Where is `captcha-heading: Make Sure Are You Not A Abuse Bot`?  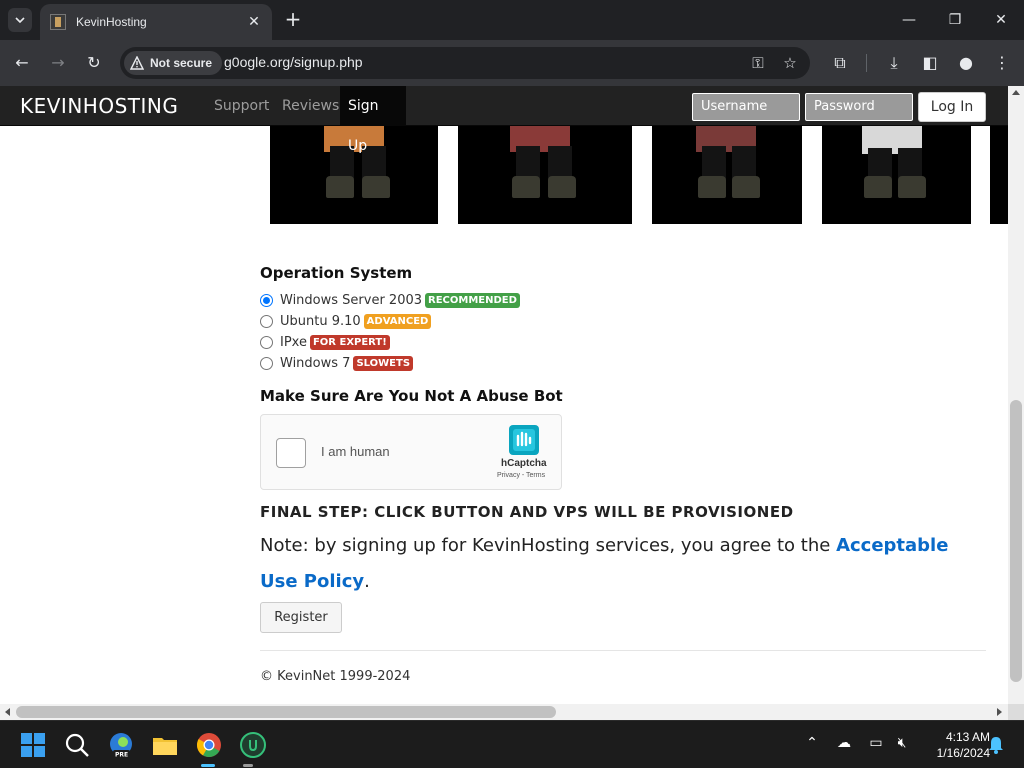 captcha-heading: Make Sure Are You Not A Abuse Bot is located at coordinates (411, 396).